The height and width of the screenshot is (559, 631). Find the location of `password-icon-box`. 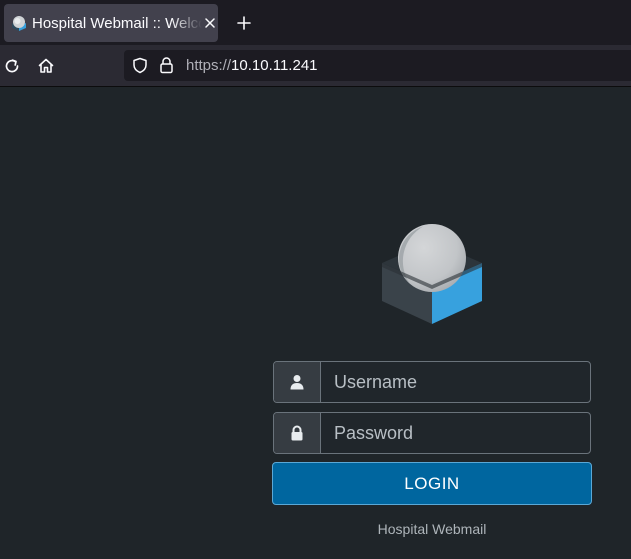

password-icon-box is located at coordinates (297, 433).